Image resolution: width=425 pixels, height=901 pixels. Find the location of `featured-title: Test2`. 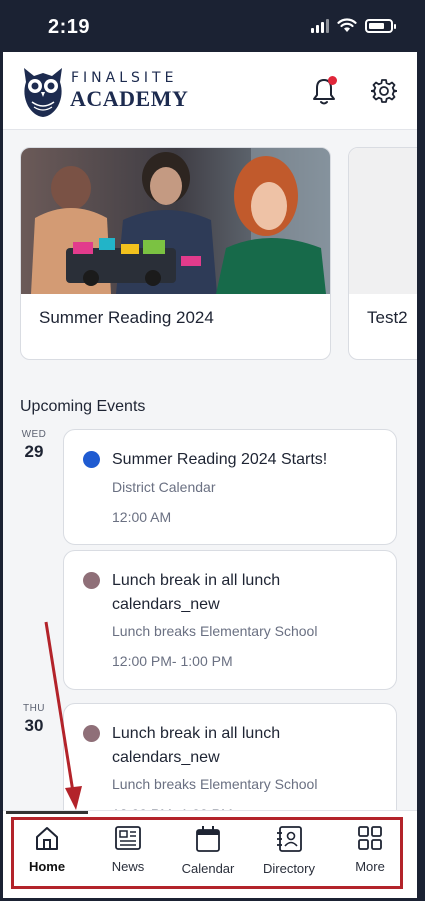

featured-title: Test2 is located at coordinates (387, 317).